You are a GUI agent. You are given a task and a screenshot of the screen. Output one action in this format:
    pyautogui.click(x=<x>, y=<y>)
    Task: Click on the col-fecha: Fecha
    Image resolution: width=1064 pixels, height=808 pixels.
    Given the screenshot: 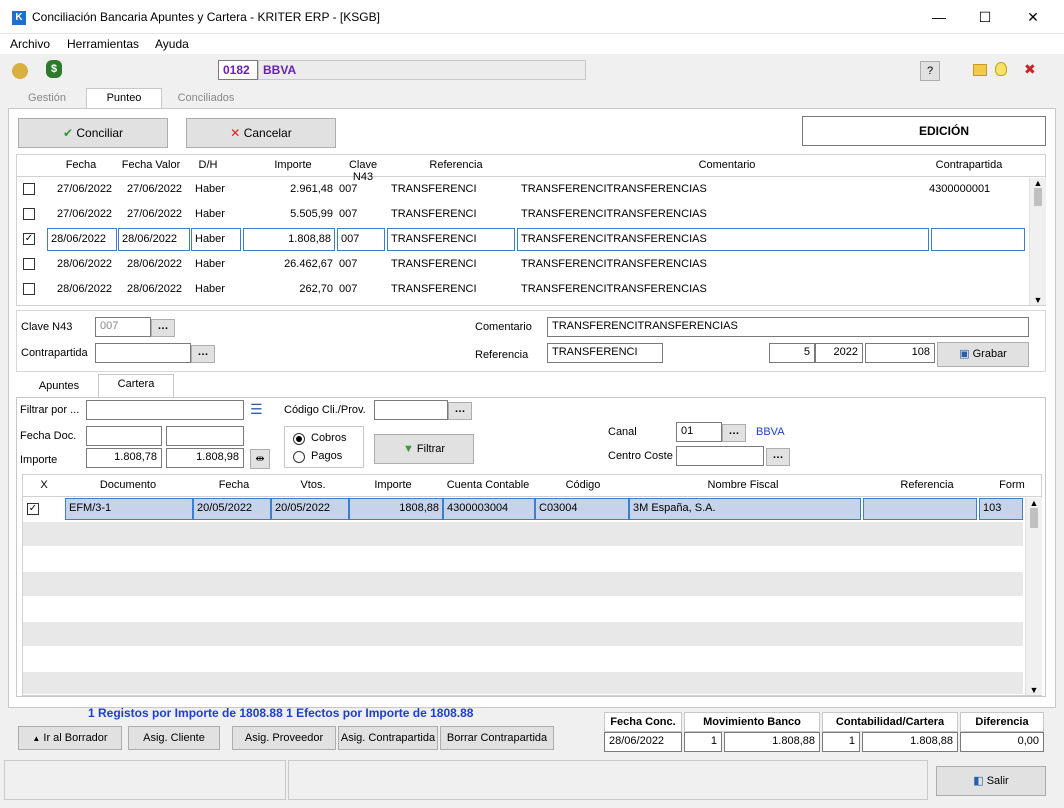 What is the action you would take?
    pyautogui.click(x=81, y=165)
    